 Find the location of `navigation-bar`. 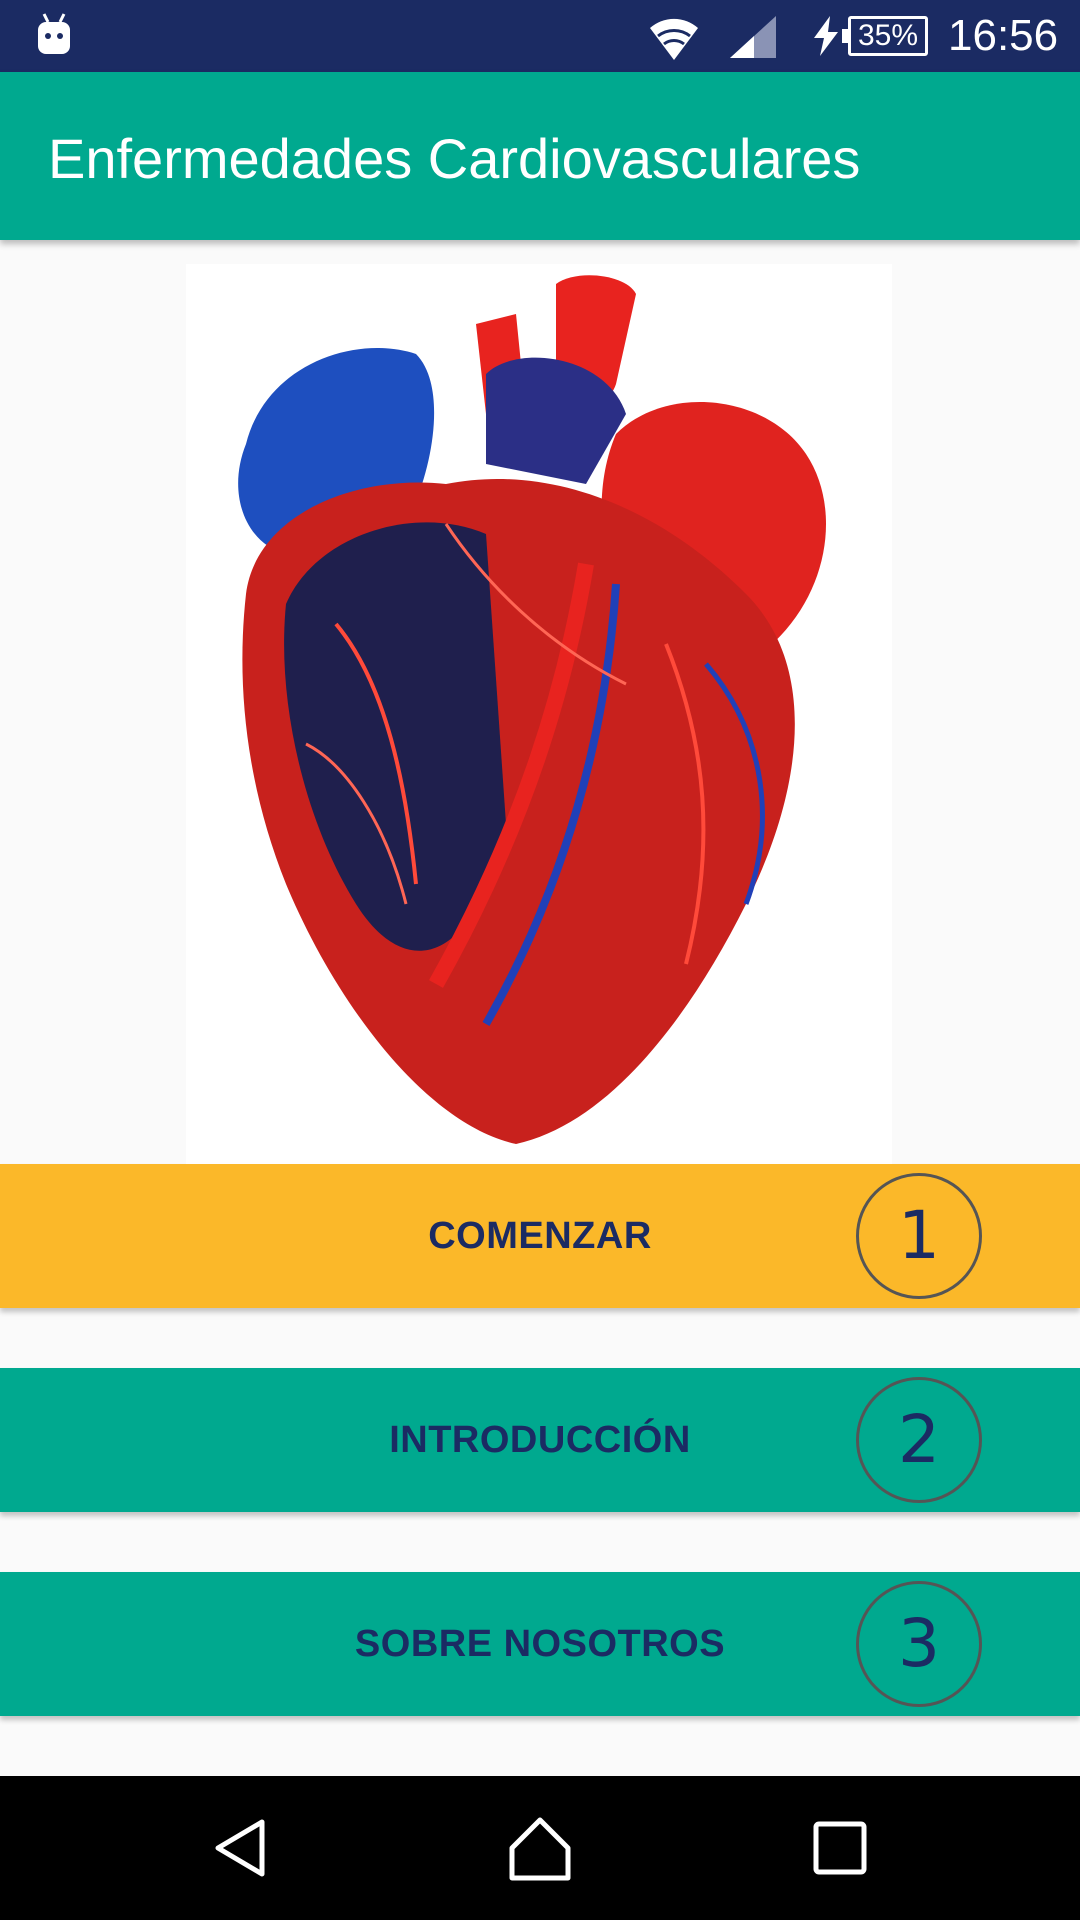

navigation-bar is located at coordinates (540, 1848).